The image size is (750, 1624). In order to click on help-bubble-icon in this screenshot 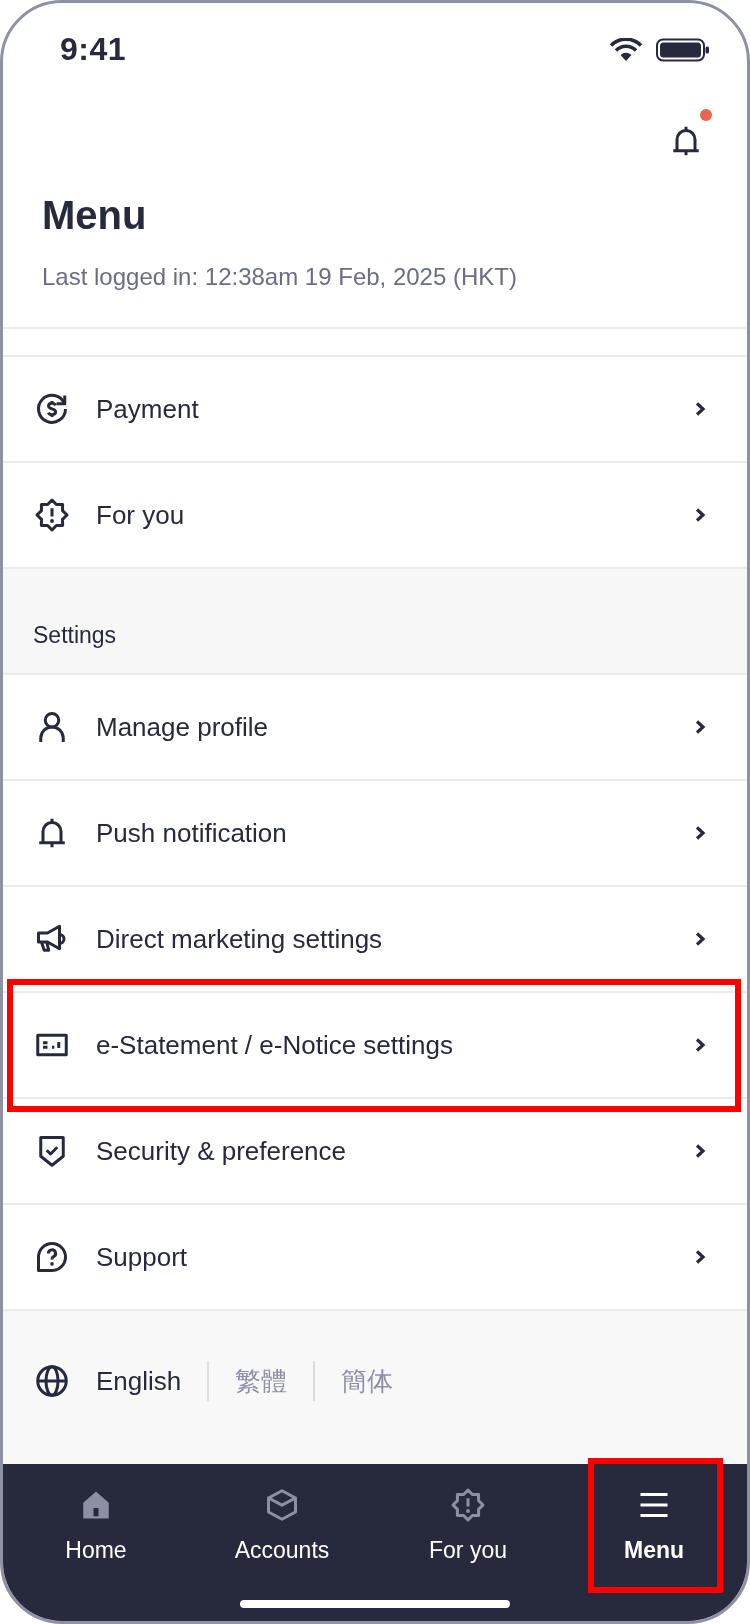, I will do `click(52, 1257)`.